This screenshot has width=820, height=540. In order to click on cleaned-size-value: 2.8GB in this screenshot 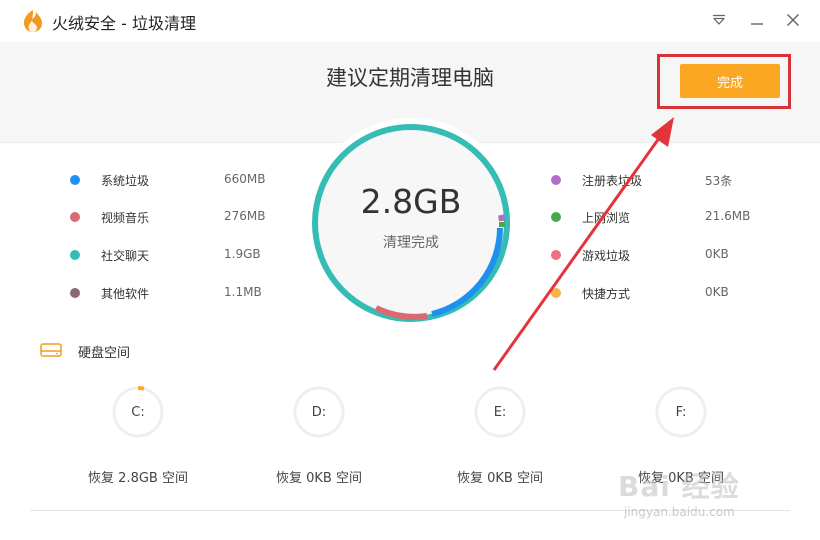, I will do `click(411, 201)`.